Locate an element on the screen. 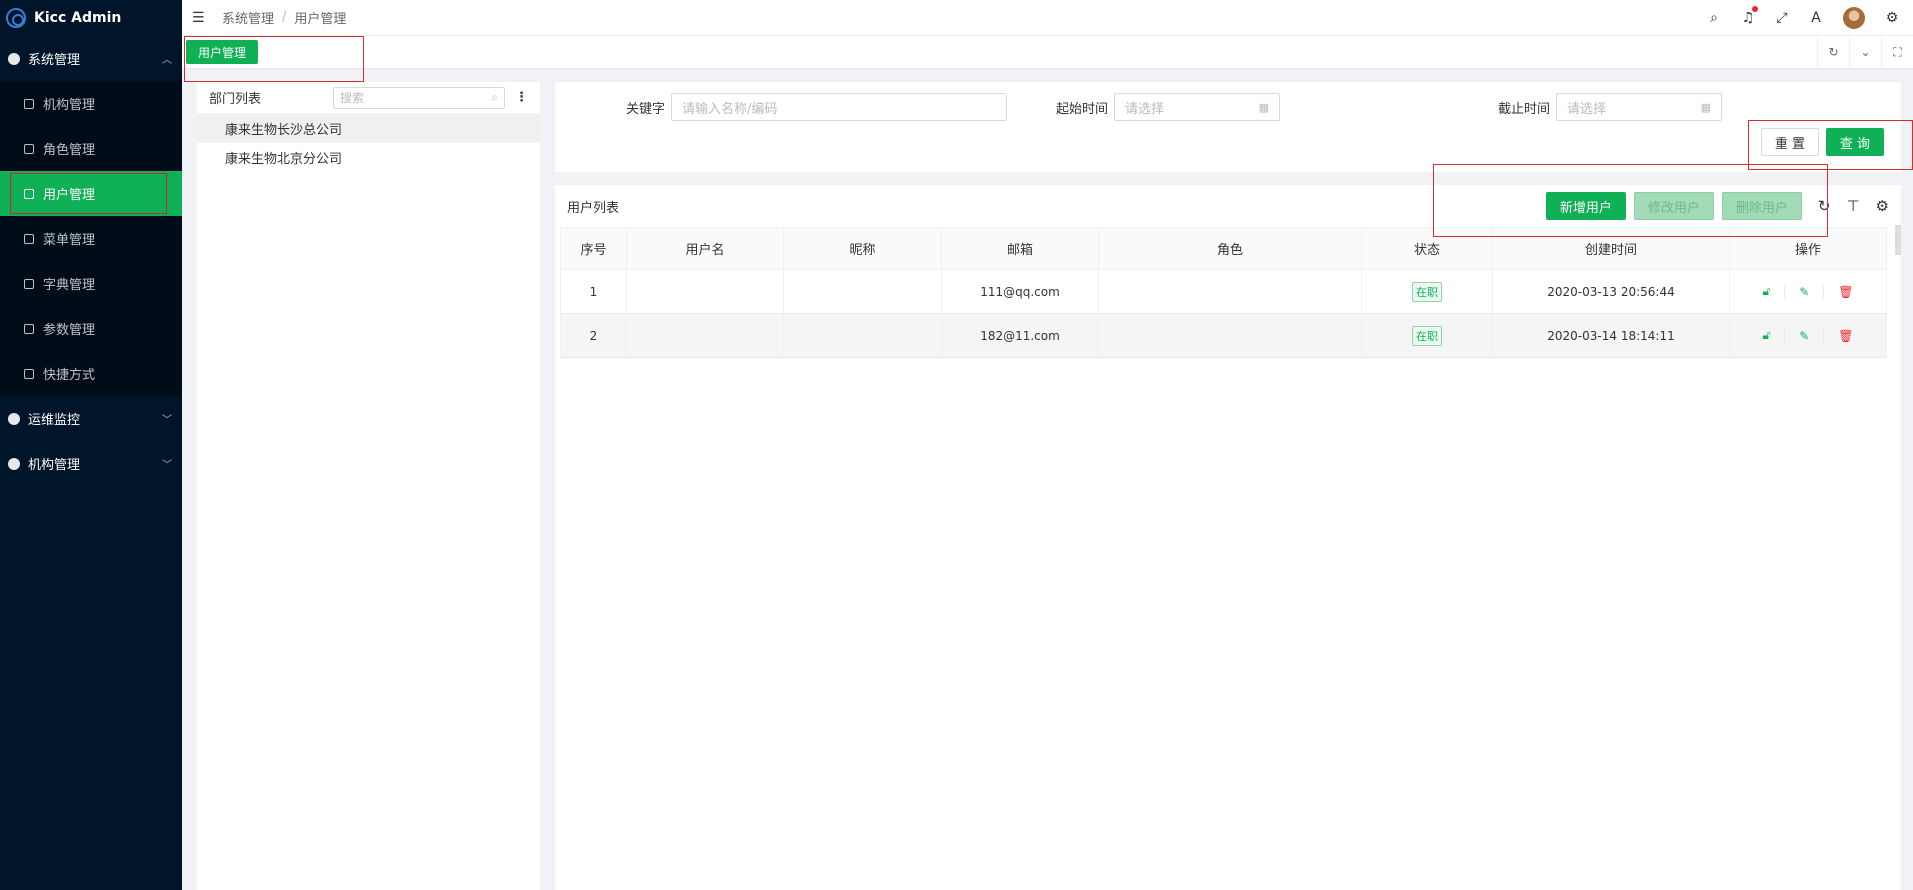 The height and width of the screenshot is (890, 1913). column-header: 序号 is located at coordinates (593, 248).